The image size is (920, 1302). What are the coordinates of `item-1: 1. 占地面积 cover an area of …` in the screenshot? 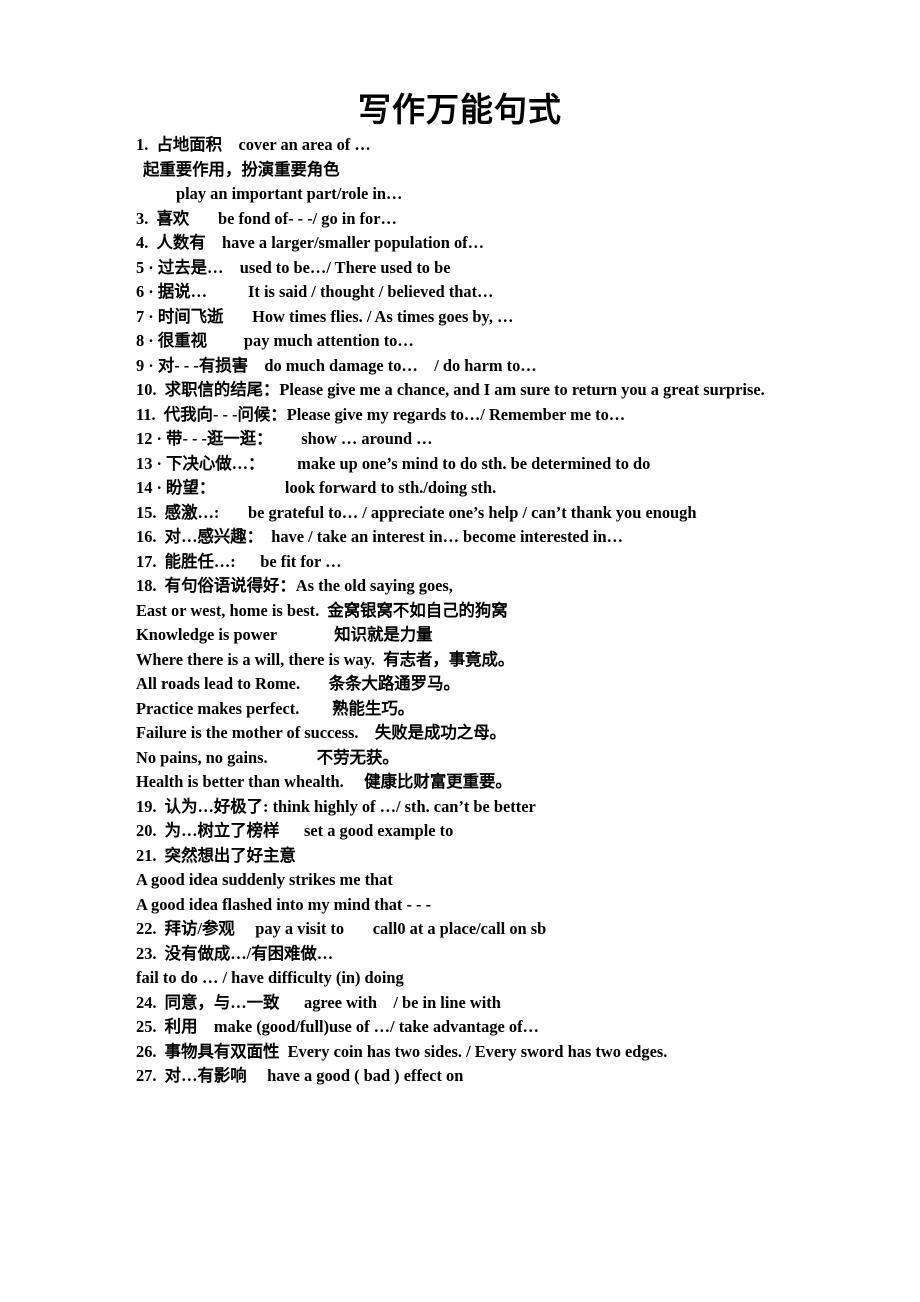 It's located at (253, 144).